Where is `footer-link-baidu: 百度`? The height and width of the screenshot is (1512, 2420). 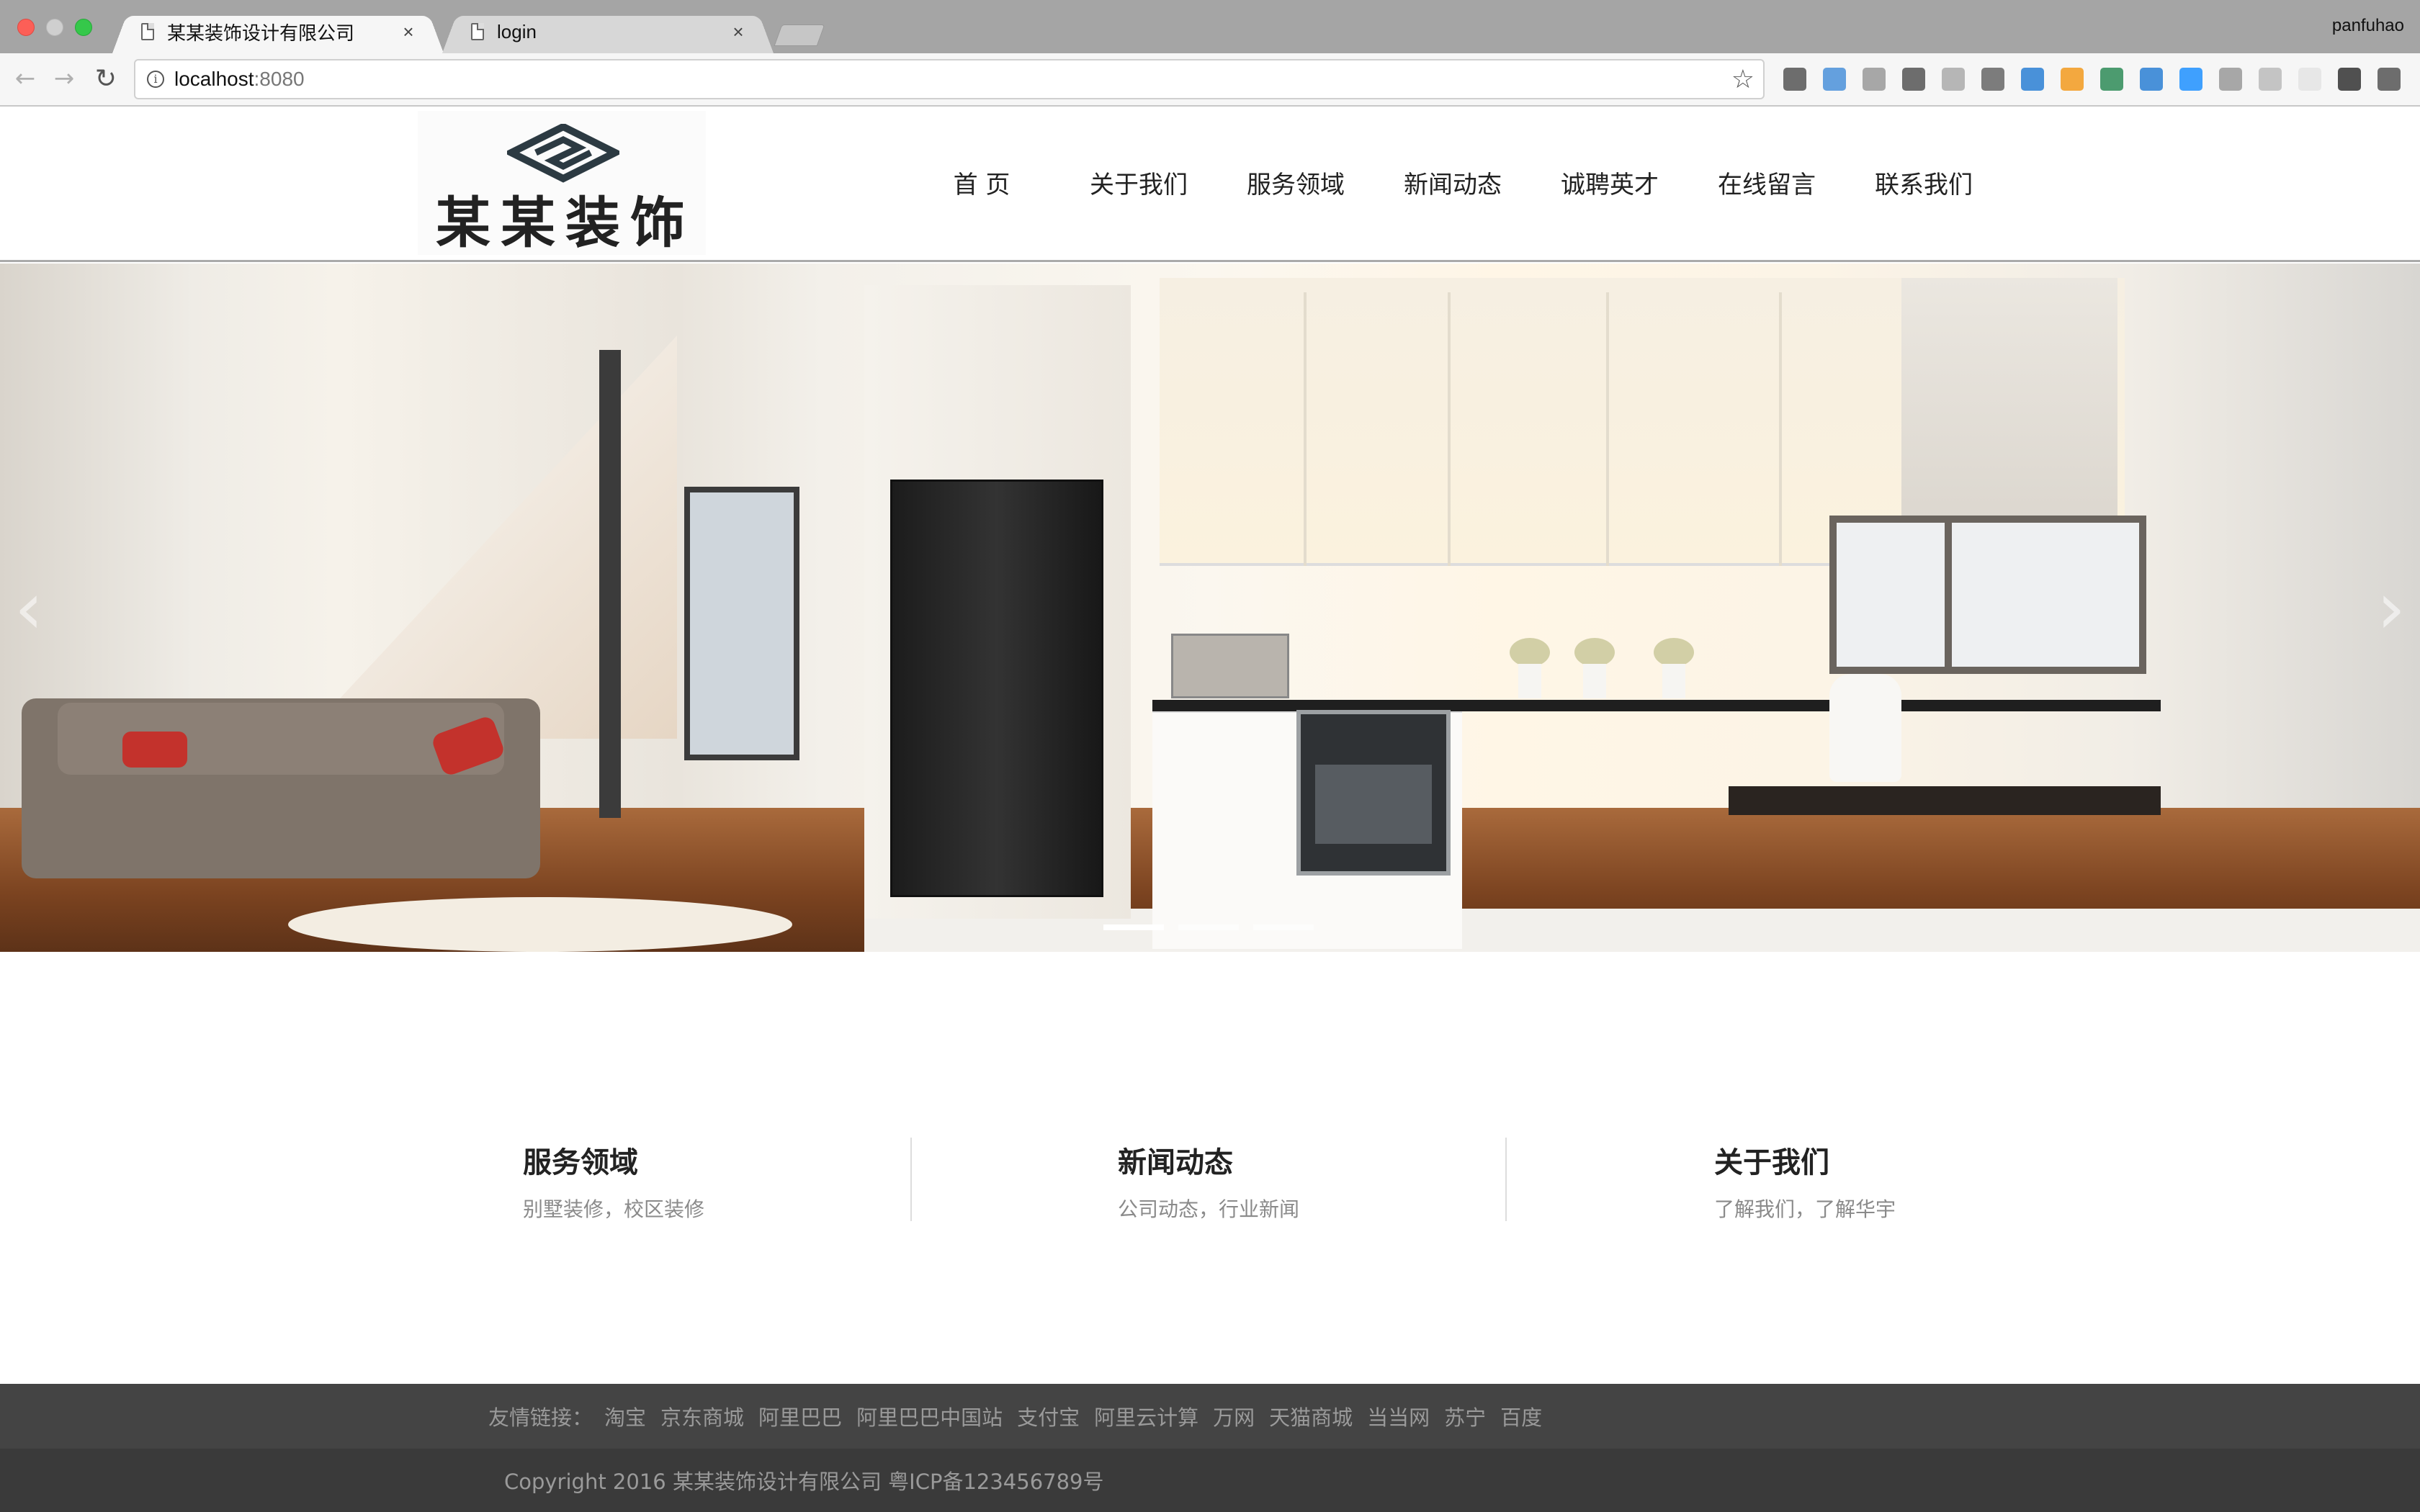 footer-link-baidu: 百度 is located at coordinates (1521, 1416).